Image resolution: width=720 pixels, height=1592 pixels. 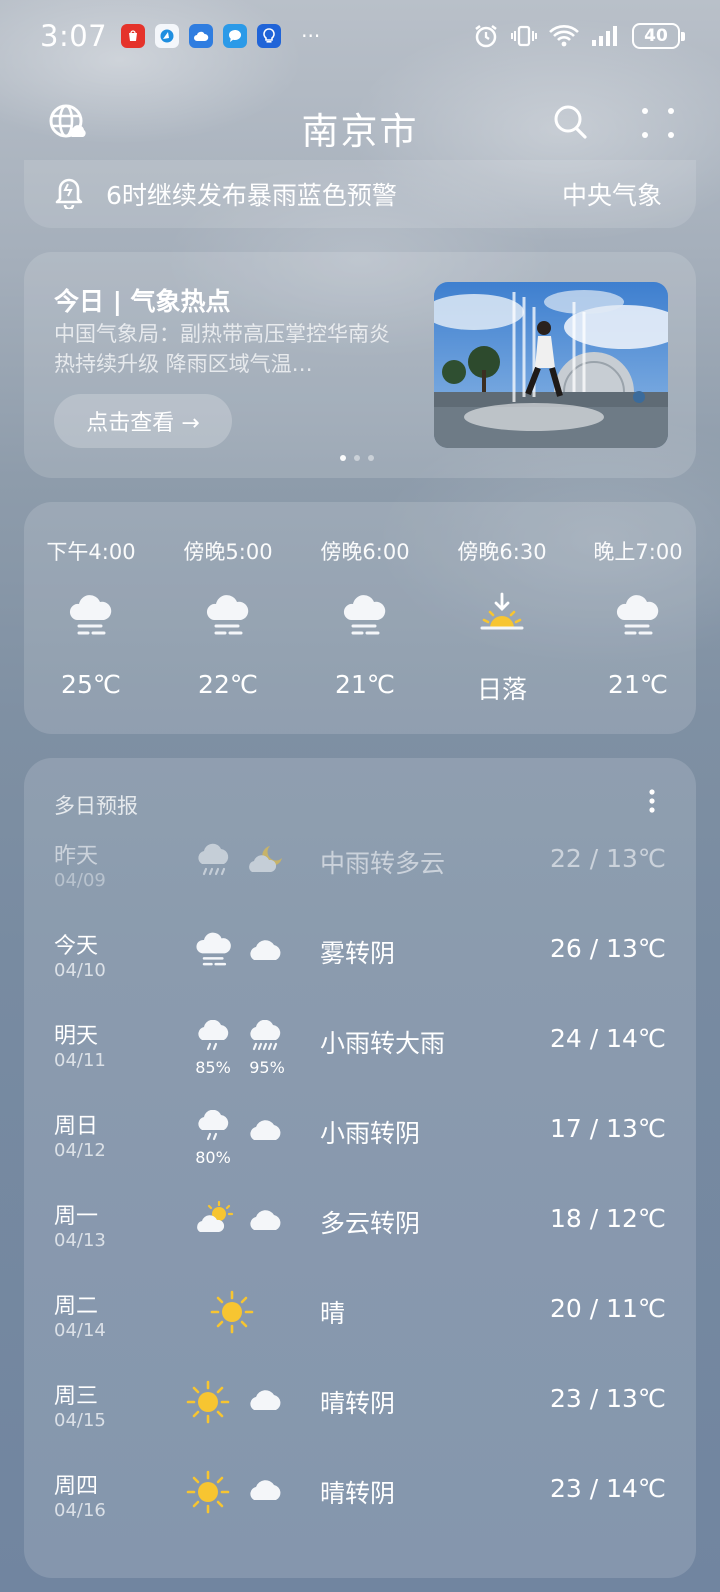 I want to click on forecast-row: 周三 04/15 晴转阴 23 / 13℃, so click(x=360, y=1415).